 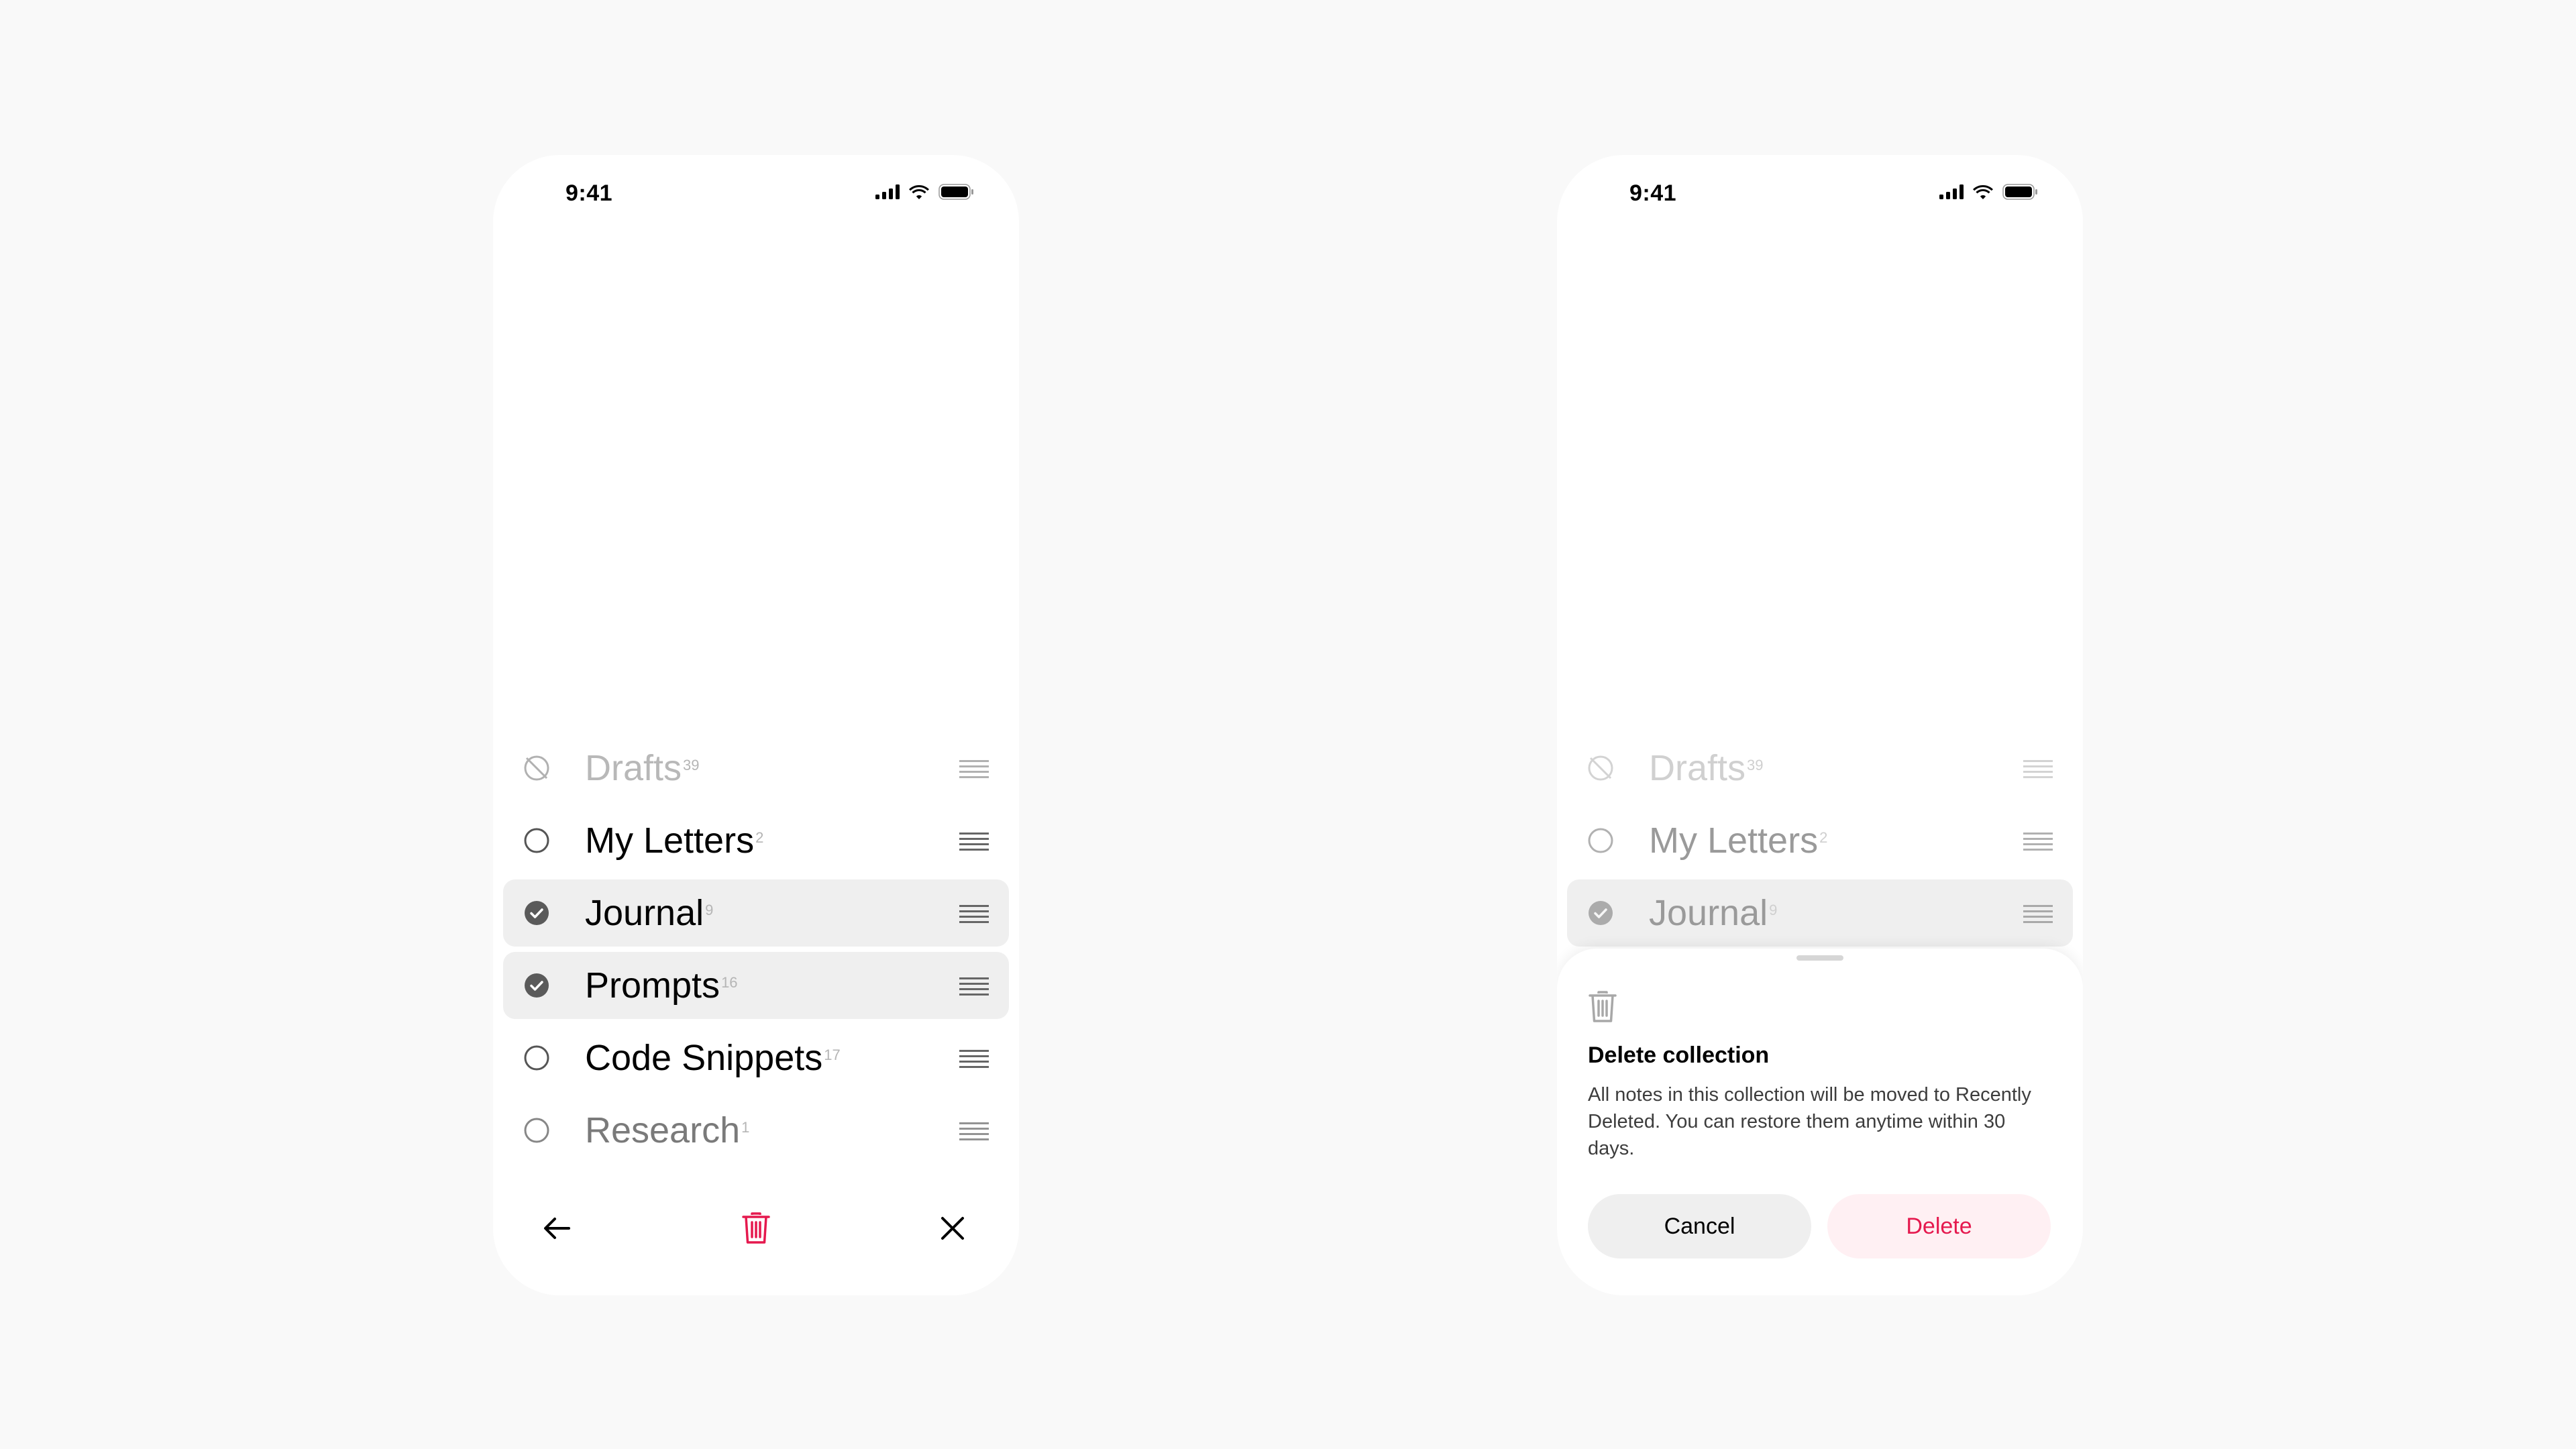 What do you see at coordinates (667, 1130) in the screenshot?
I see `collection-name: Research1` at bounding box center [667, 1130].